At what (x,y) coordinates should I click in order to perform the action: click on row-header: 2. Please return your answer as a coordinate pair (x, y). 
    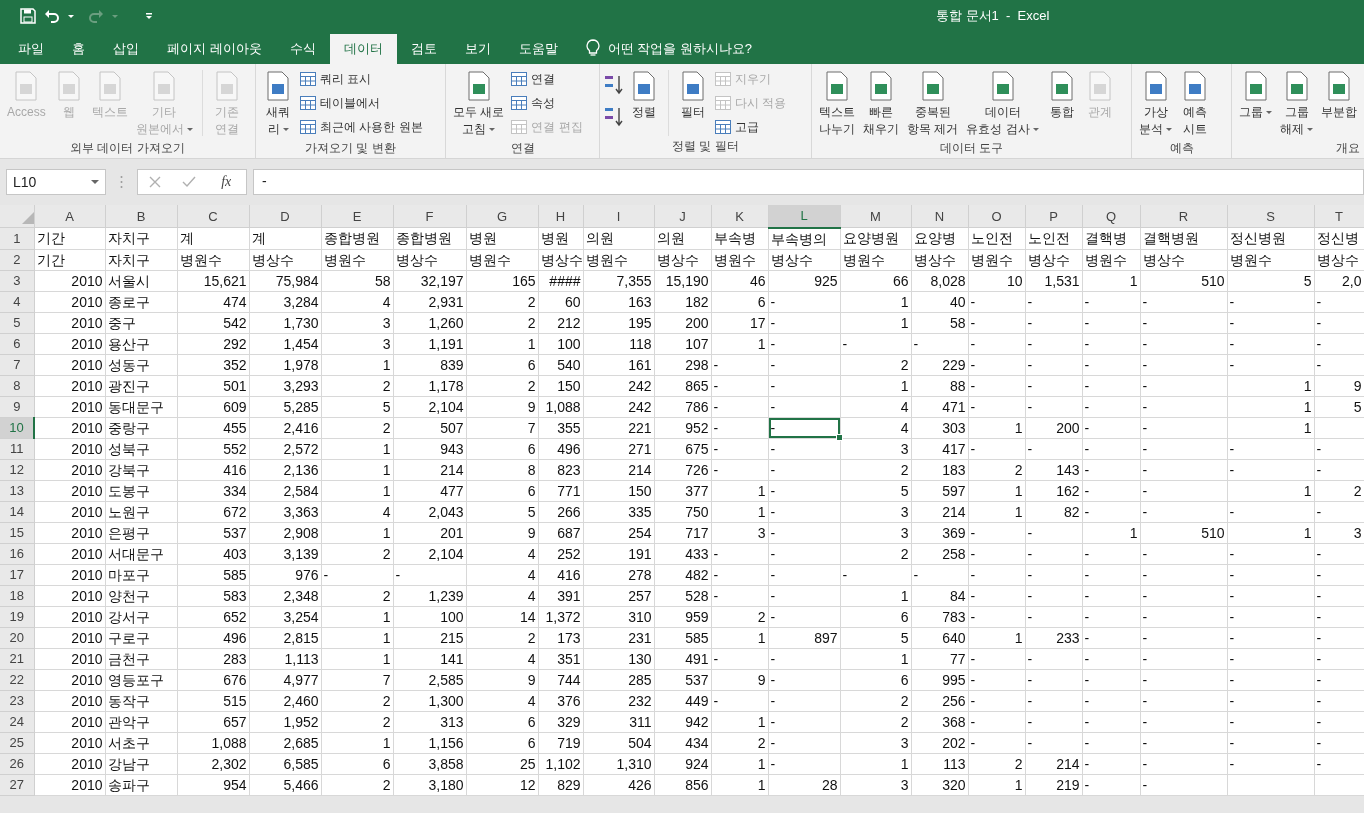
    Looking at the image, I should click on (17, 259).